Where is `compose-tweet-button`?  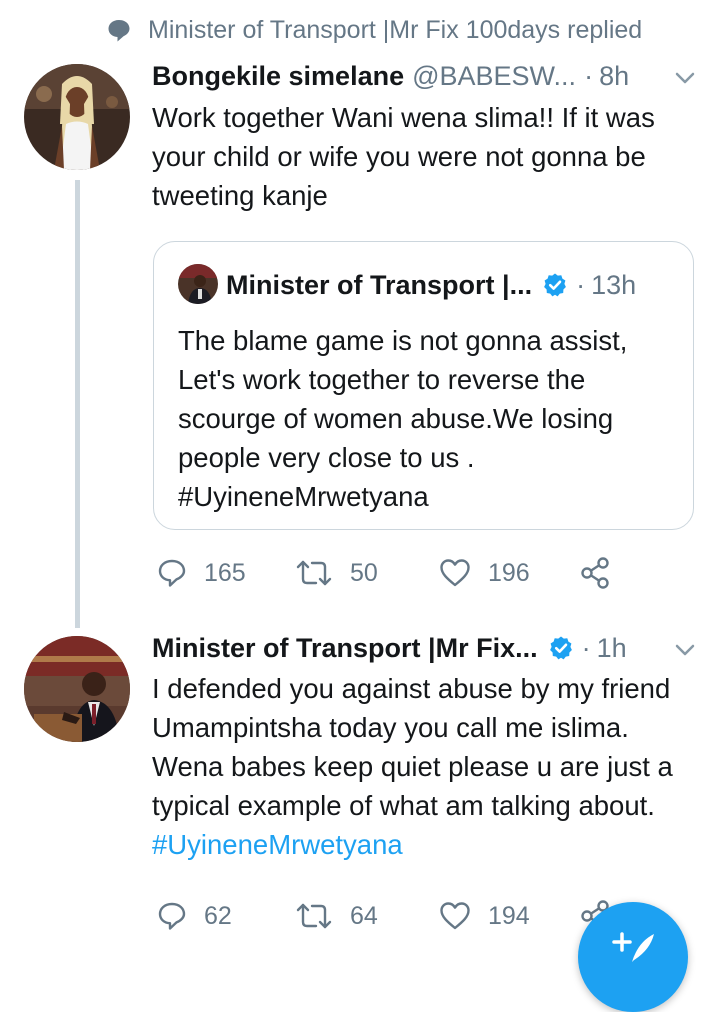 compose-tweet-button is located at coordinates (633, 957).